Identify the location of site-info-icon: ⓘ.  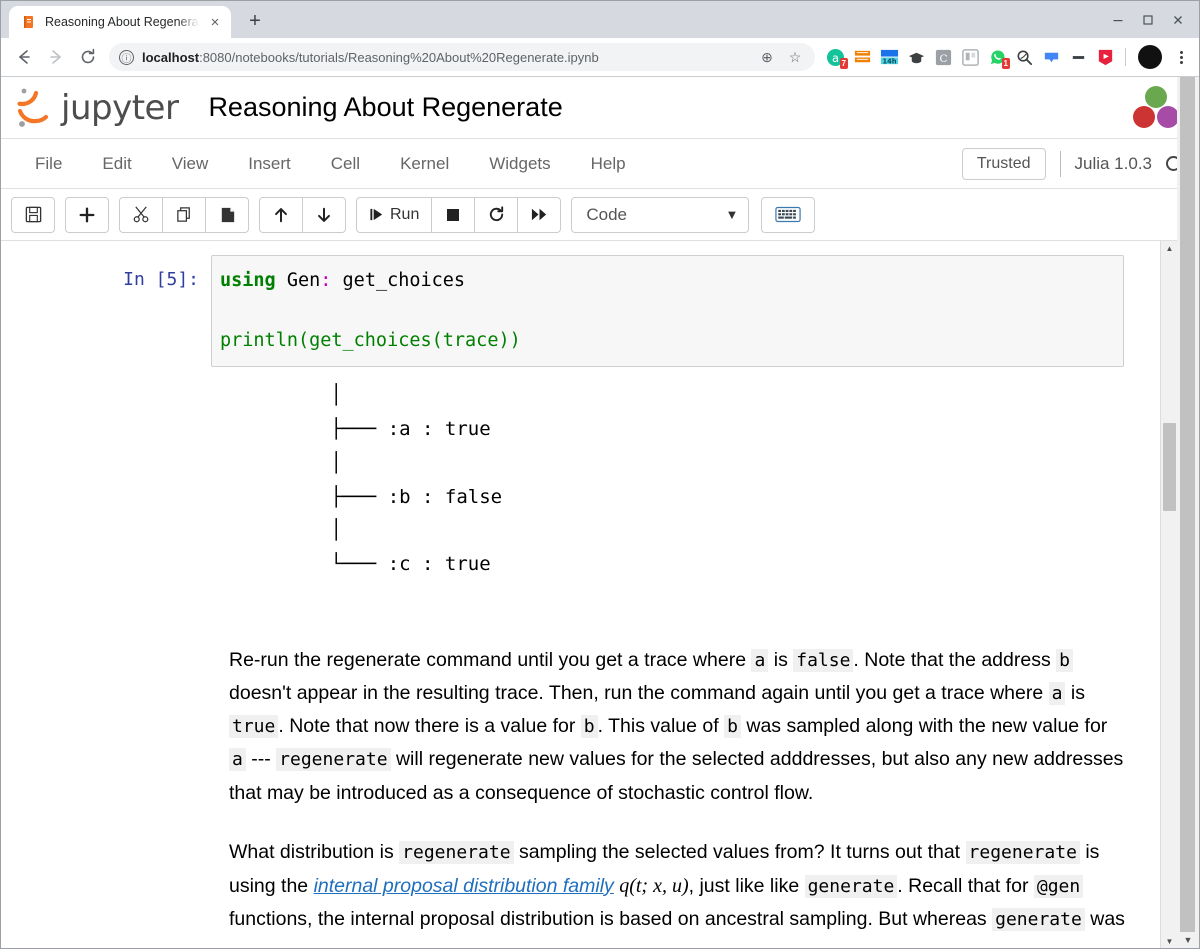
(126, 57).